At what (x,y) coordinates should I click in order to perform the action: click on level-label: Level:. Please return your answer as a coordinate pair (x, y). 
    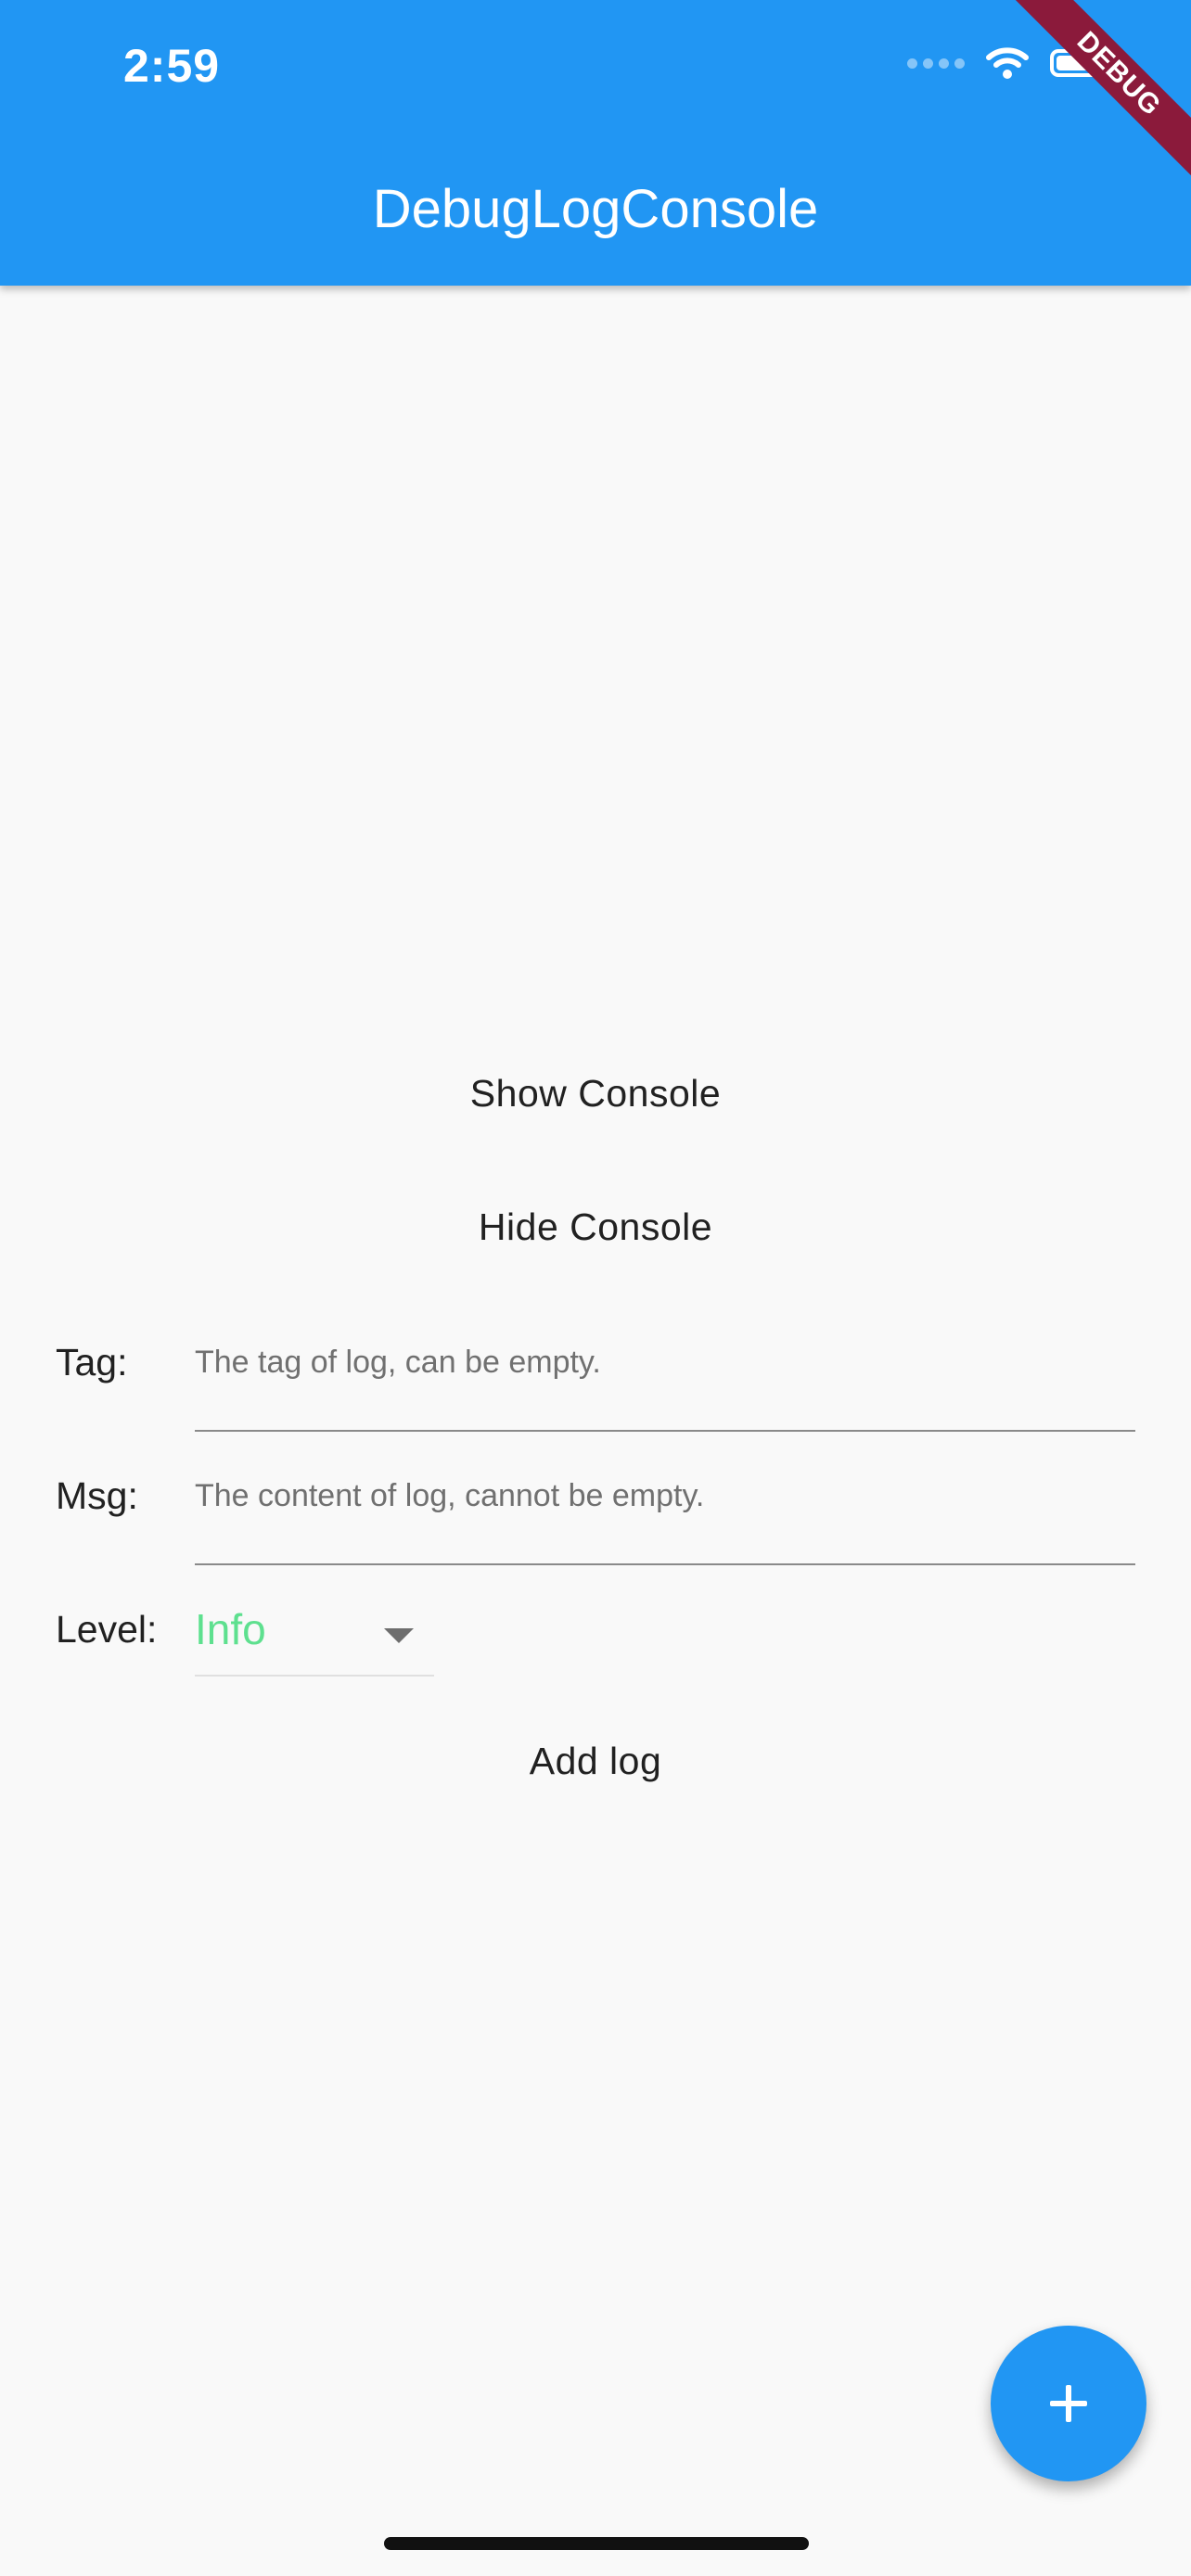
    Looking at the image, I should click on (107, 1629).